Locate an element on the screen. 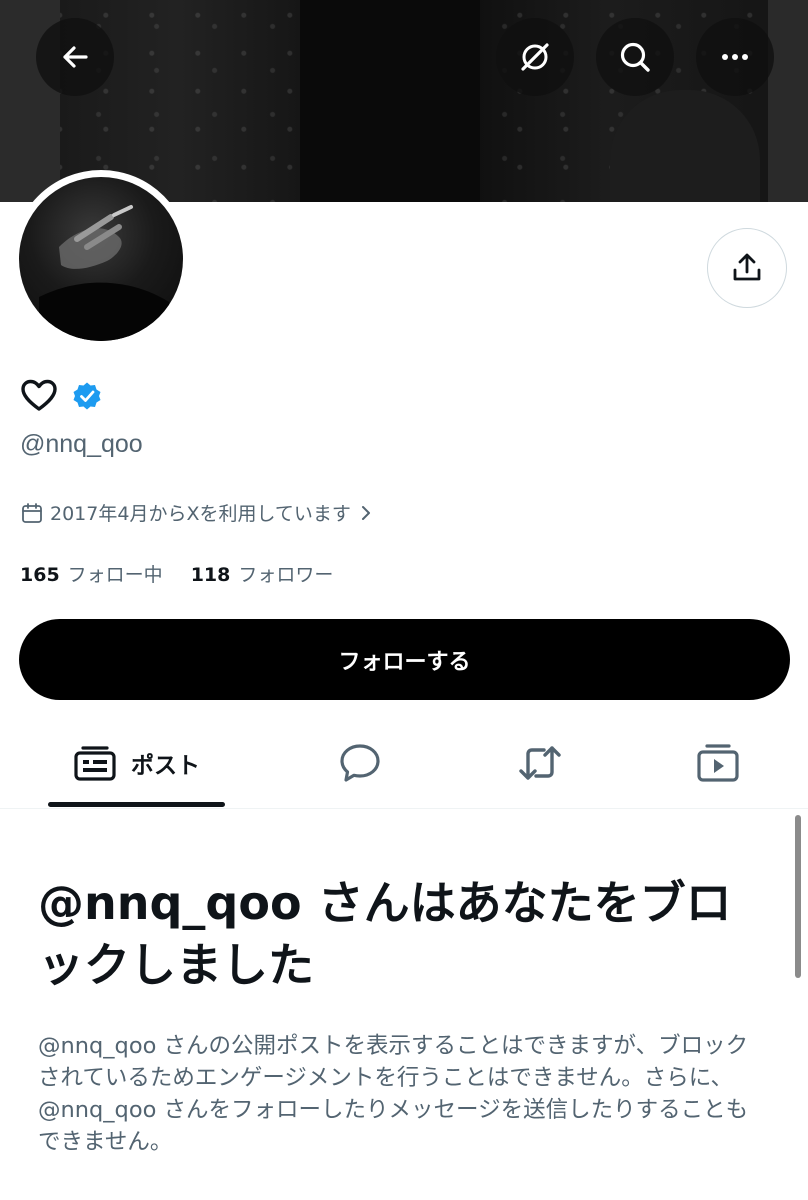 This screenshot has height=1200, width=808. repost-icon is located at coordinates (540, 763).